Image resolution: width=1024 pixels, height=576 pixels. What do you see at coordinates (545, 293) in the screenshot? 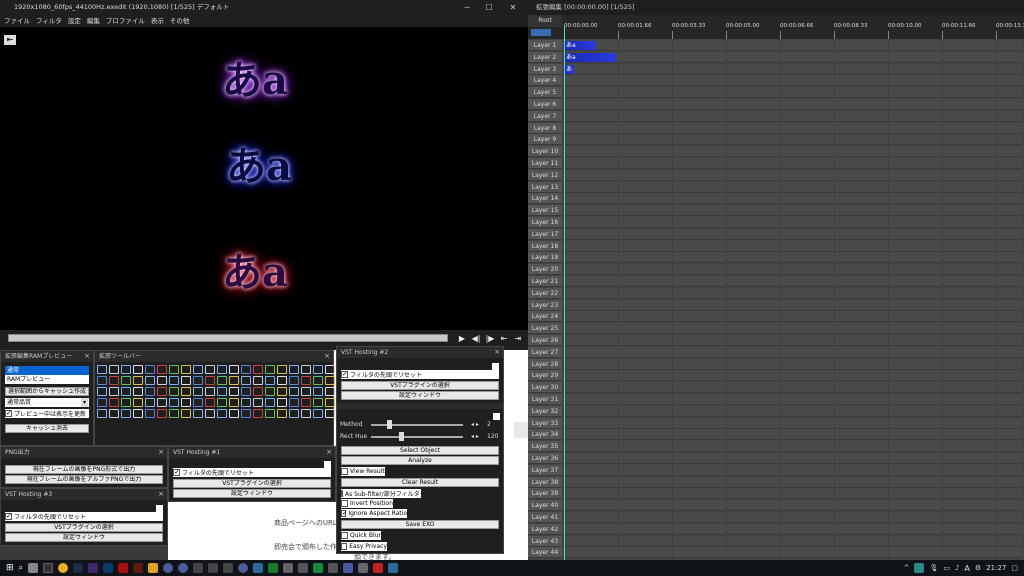
I see `layer-header: Layer 22` at bounding box center [545, 293].